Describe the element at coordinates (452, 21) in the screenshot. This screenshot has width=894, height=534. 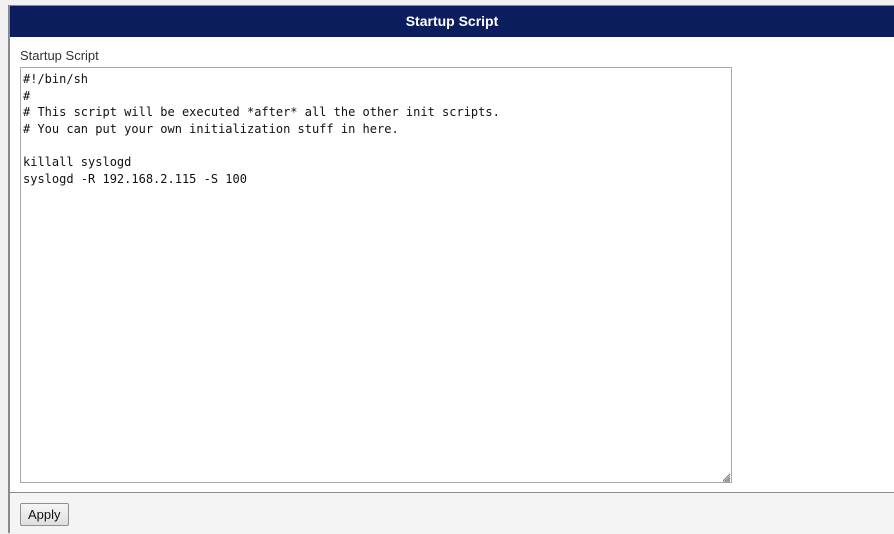
I see `panel-title: Startup Script` at that location.